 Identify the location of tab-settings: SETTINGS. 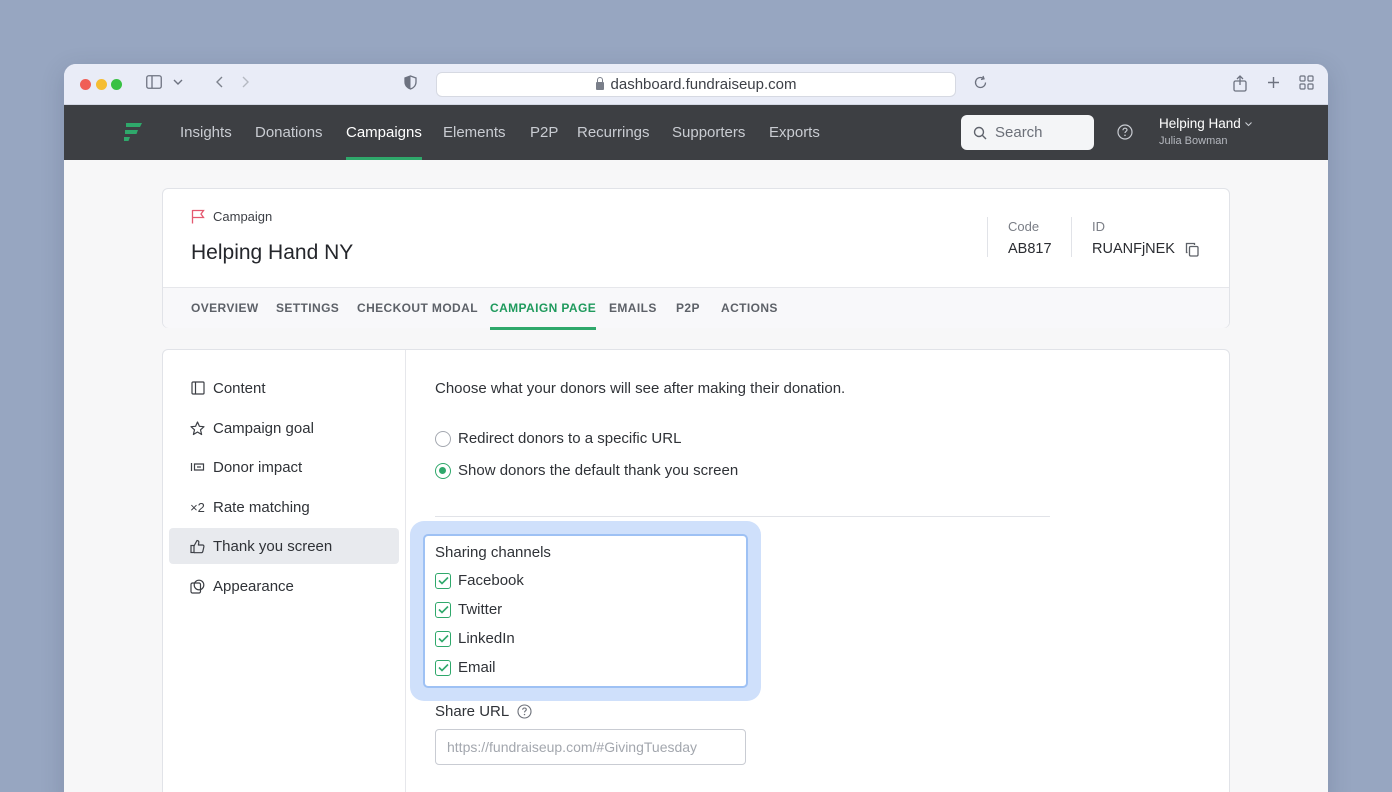
(307, 308).